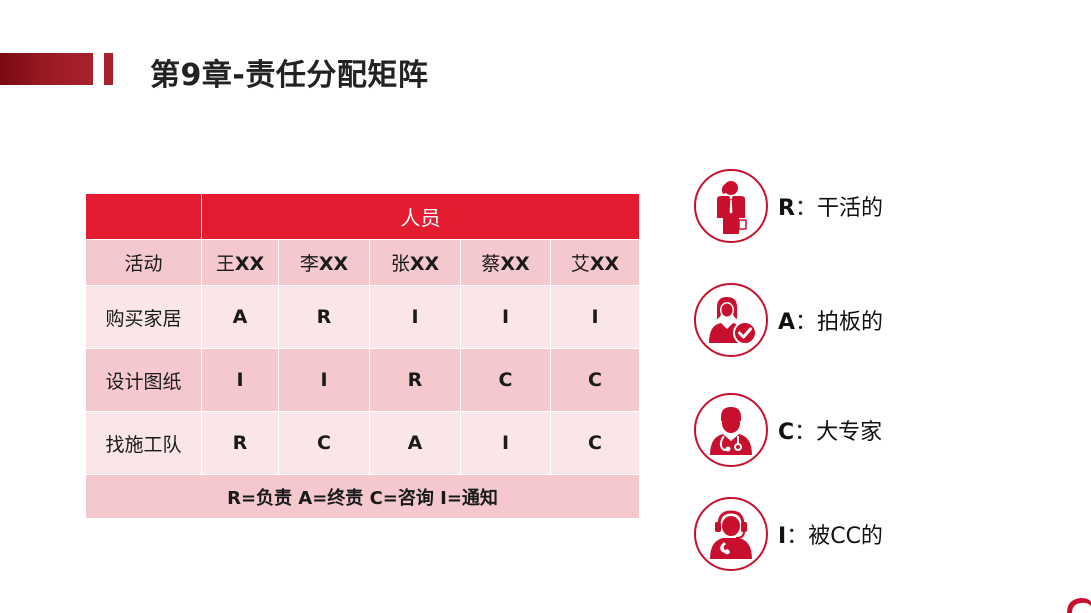 The width and height of the screenshot is (1091, 613). What do you see at coordinates (144, 217) in the screenshot?
I see `table-corner-cell` at bounding box center [144, 217].